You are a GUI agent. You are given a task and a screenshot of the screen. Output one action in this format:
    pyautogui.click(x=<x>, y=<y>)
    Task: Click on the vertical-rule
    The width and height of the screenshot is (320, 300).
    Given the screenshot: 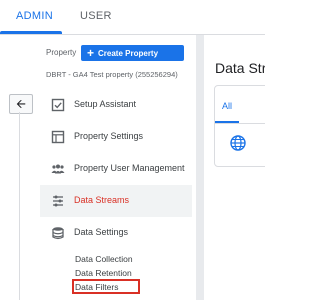 What is the action you would take?
    pyautogui.click(x=19, y=206)
    